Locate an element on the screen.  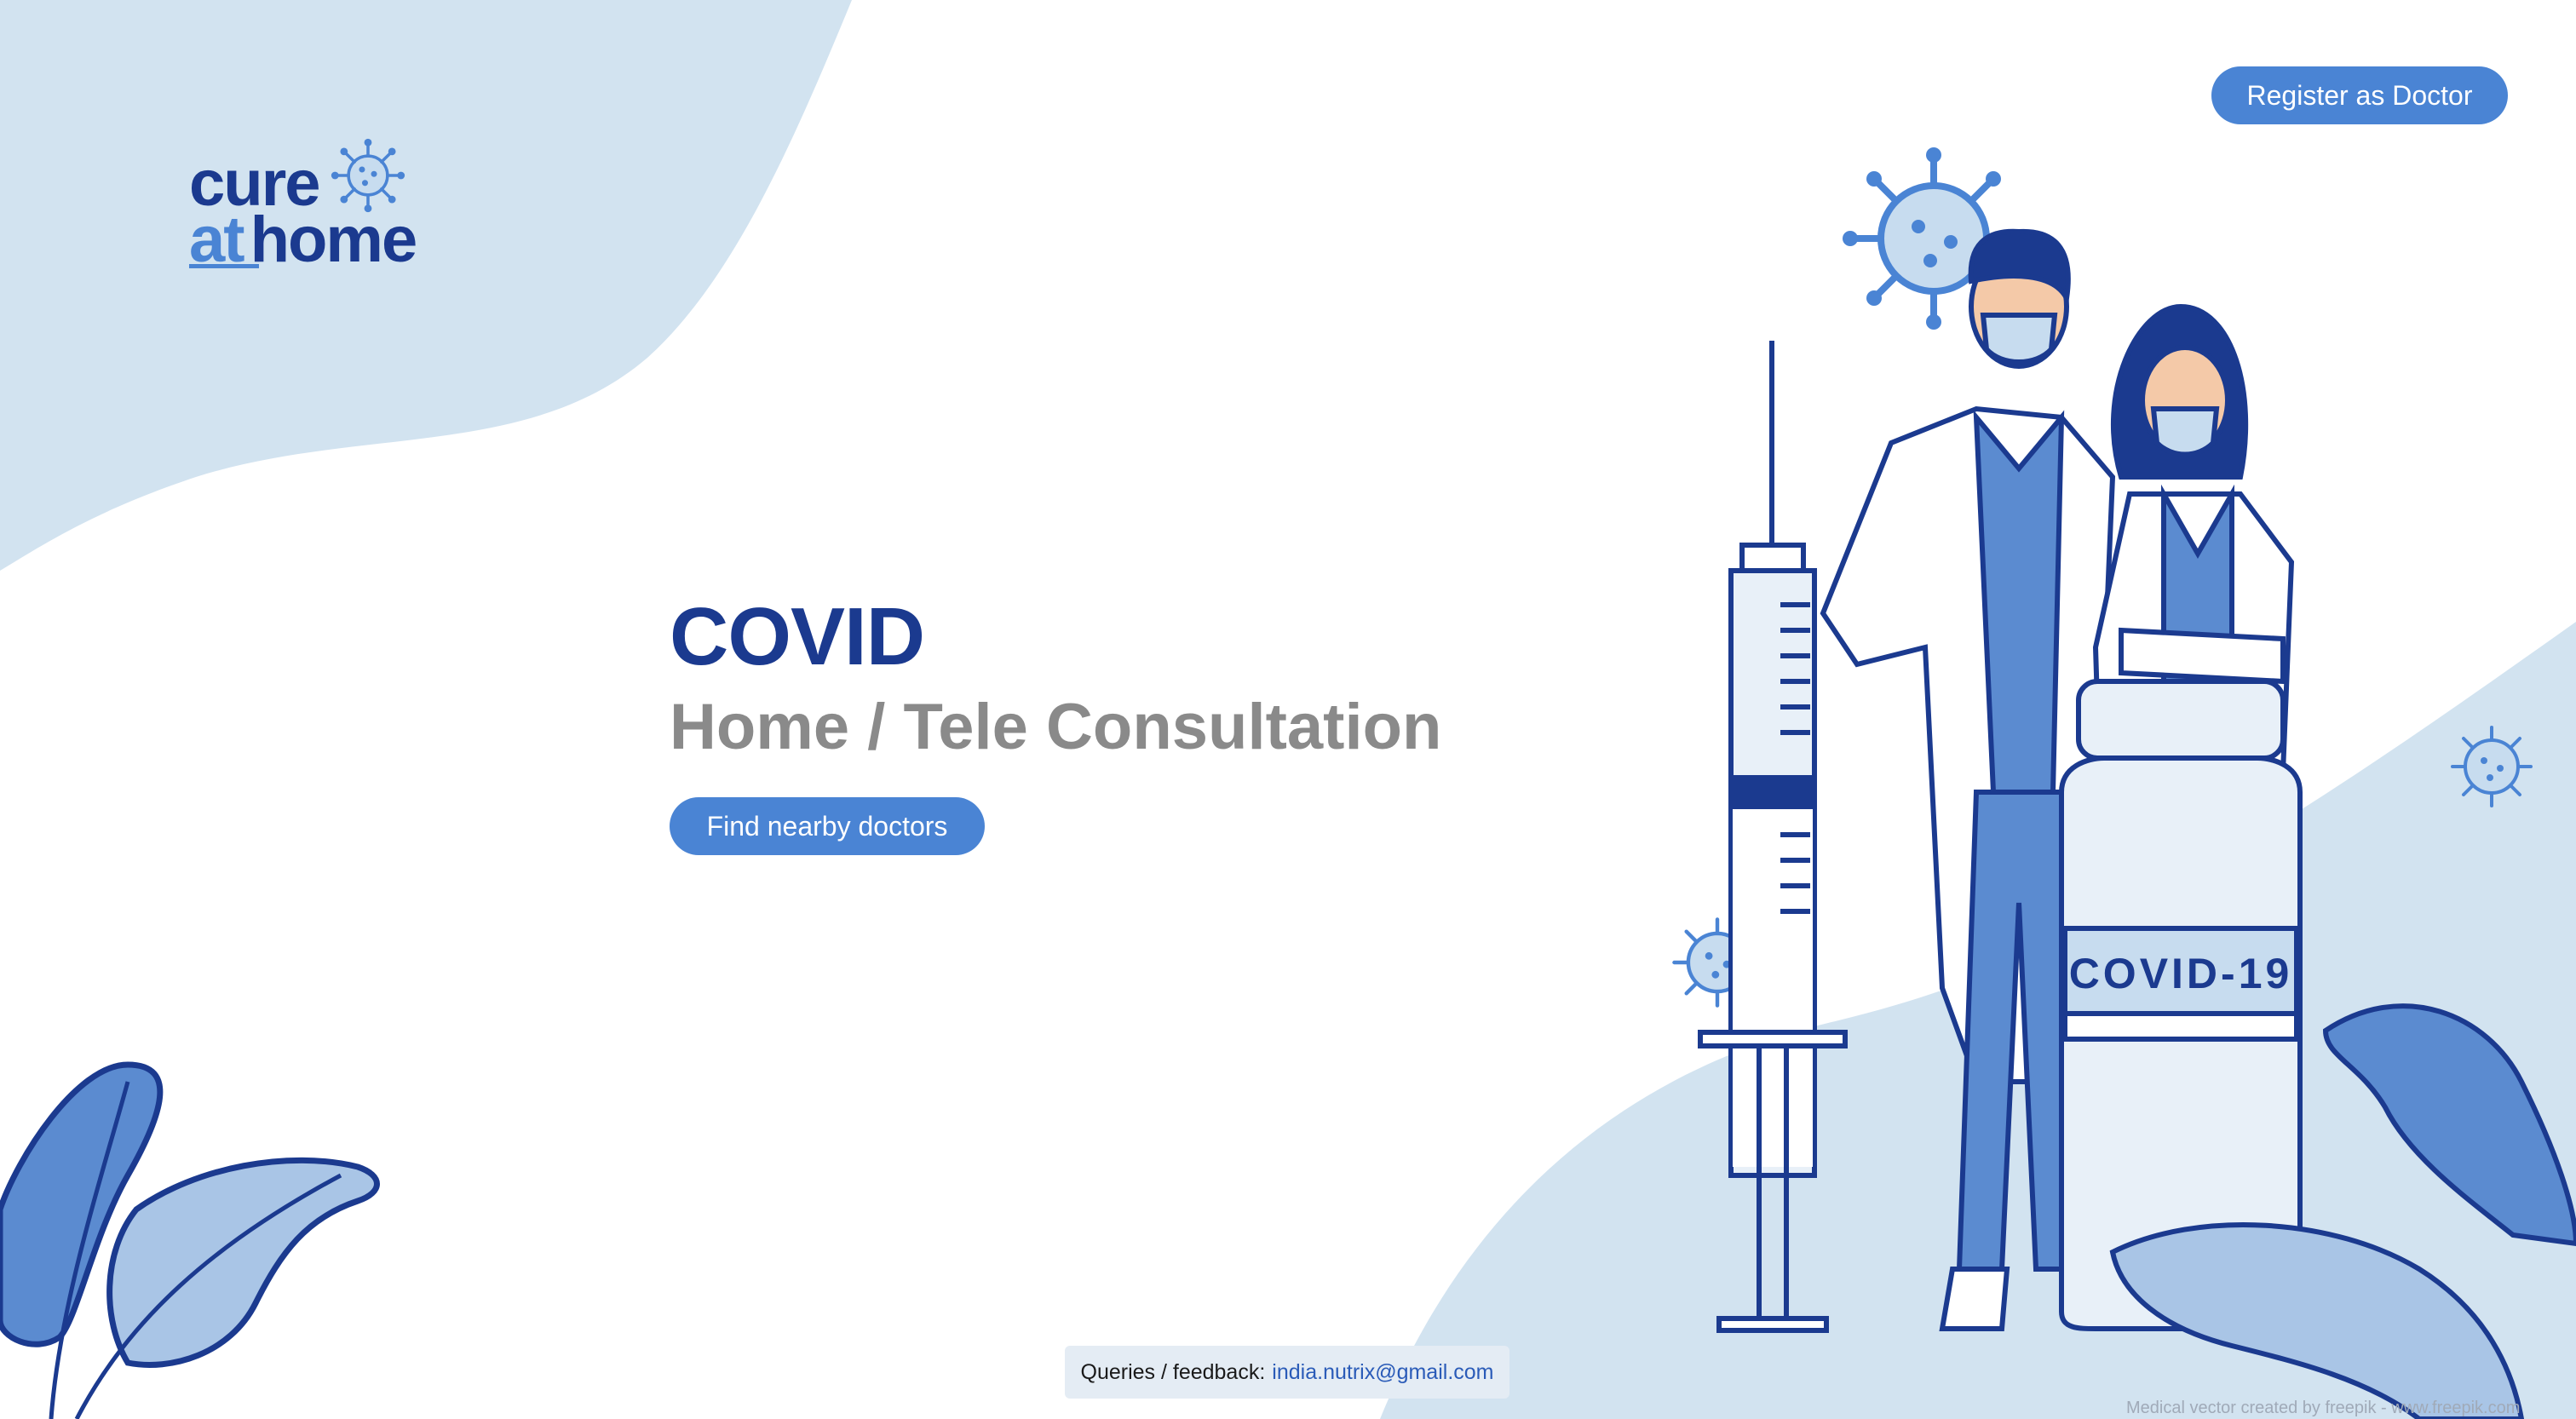
syringe-graphic is located at coordinates (1773, 837).